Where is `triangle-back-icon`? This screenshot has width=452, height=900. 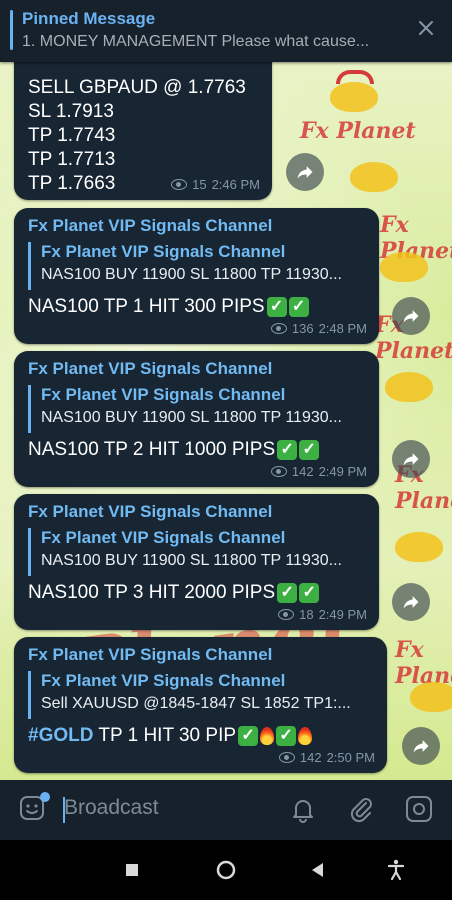 triangle-back-icon is located at coordinates (318, 870).